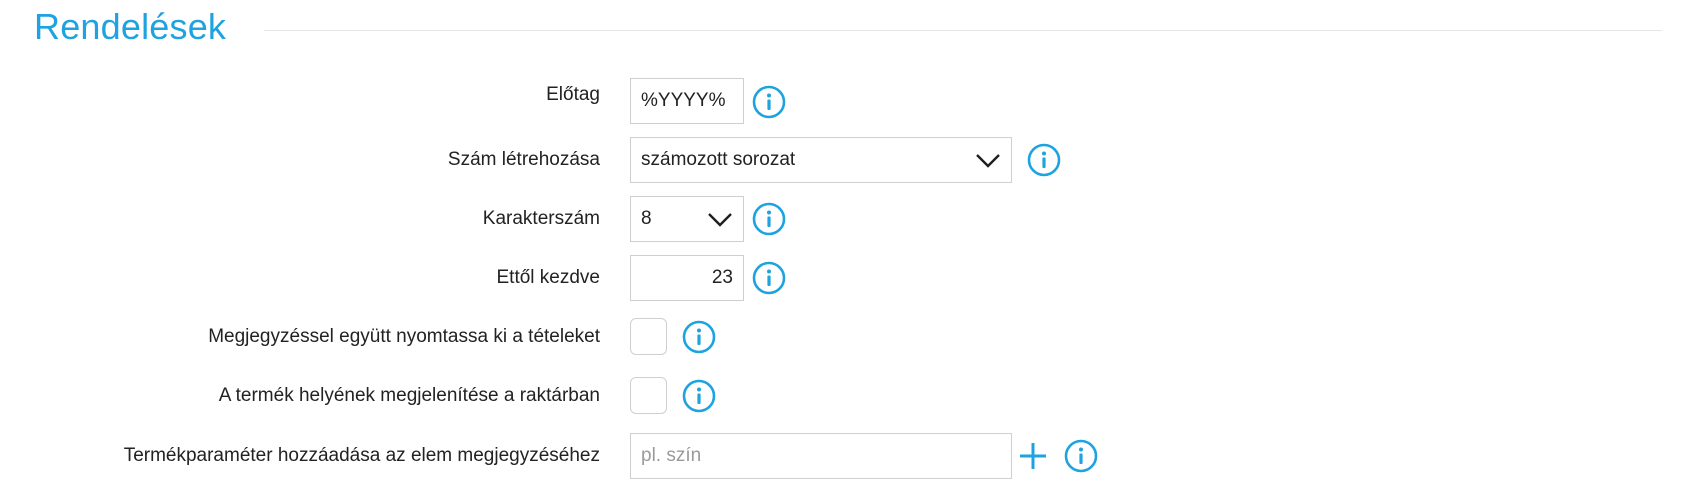  Describe the element at coordinates (687, 278) in the screenshot. I see `start-from-input: 23` at that location.